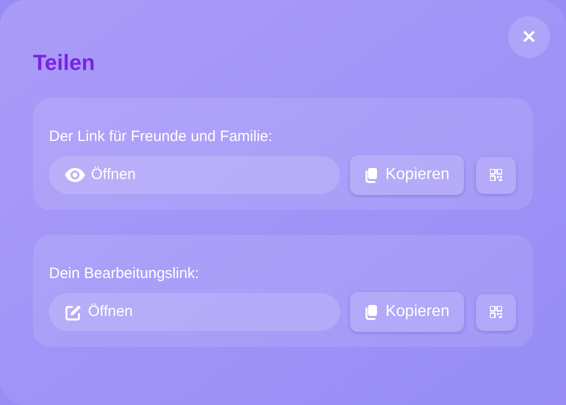 The height and width of the screenshot is (405, 566). Describe the element at coordinates (64, 63) in the screenshot. I see `dialog-title: Teilen` at that location.